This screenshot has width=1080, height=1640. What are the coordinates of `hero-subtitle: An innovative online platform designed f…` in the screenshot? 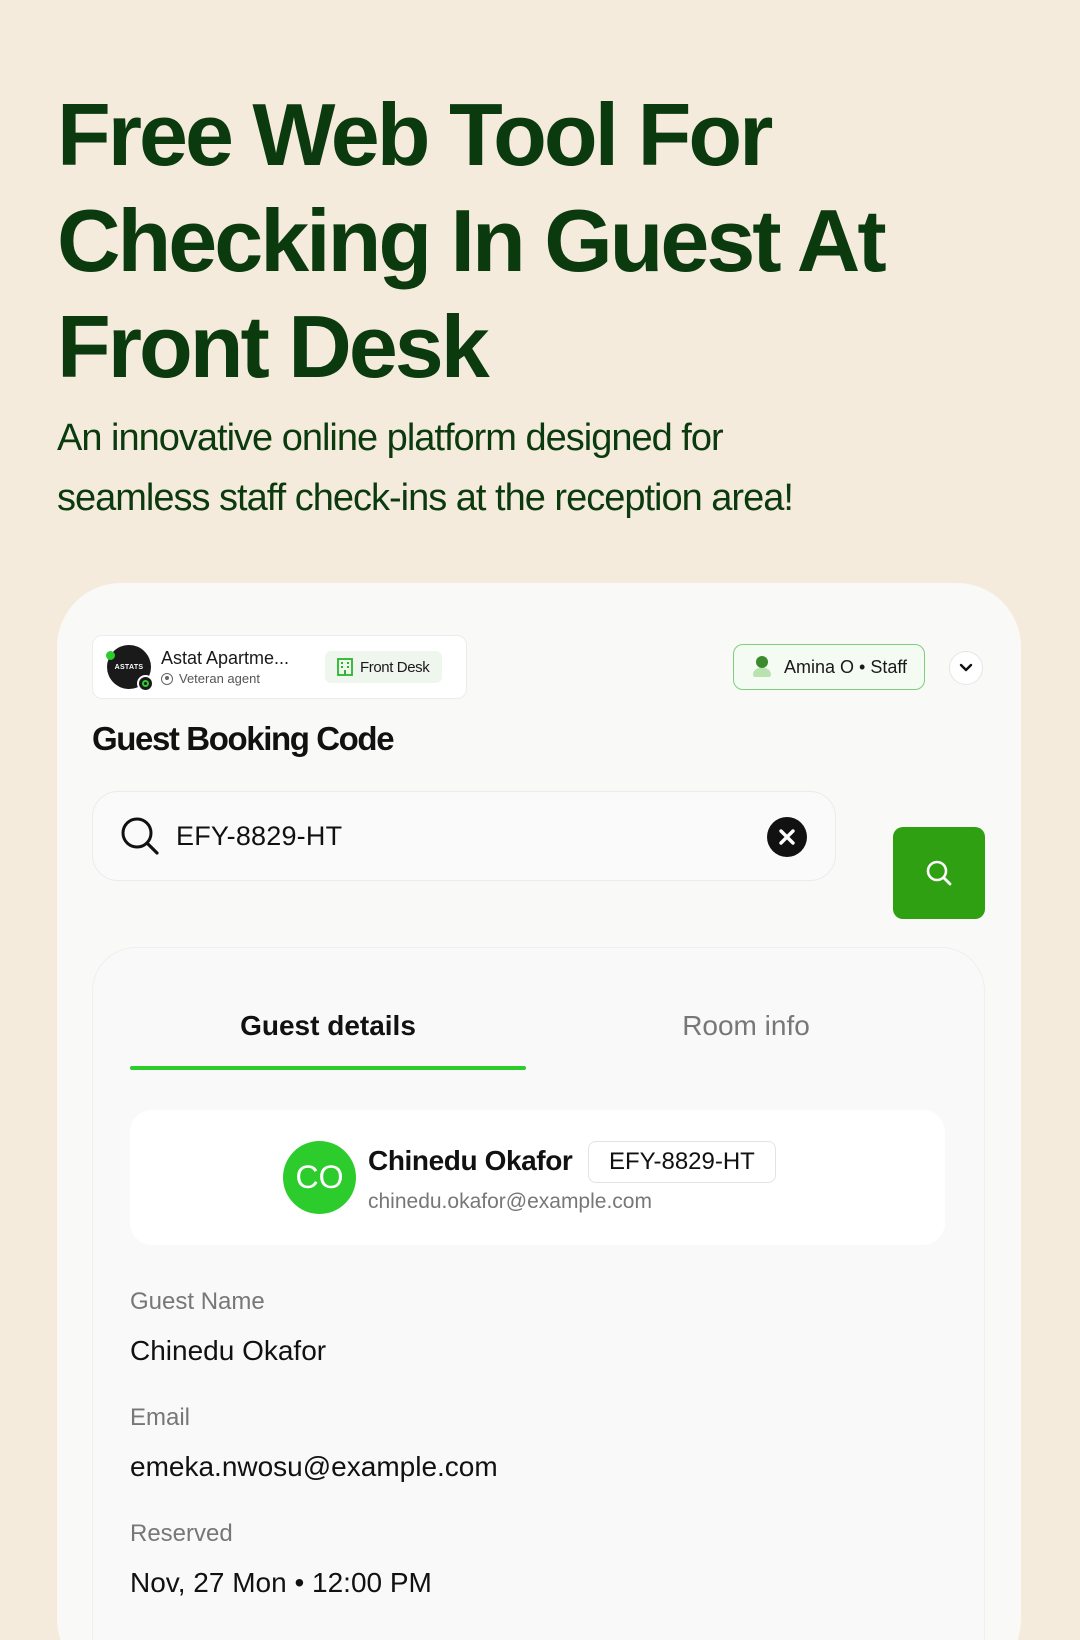 It's located at (425, 468).